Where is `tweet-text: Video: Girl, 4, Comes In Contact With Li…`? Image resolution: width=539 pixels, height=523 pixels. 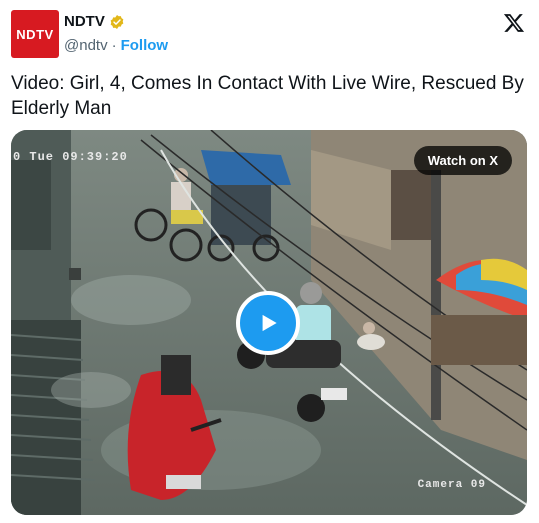
tweet-text: Video: Girl, 4, Comes In Contact With Li… is located at coordinates (267, 96).